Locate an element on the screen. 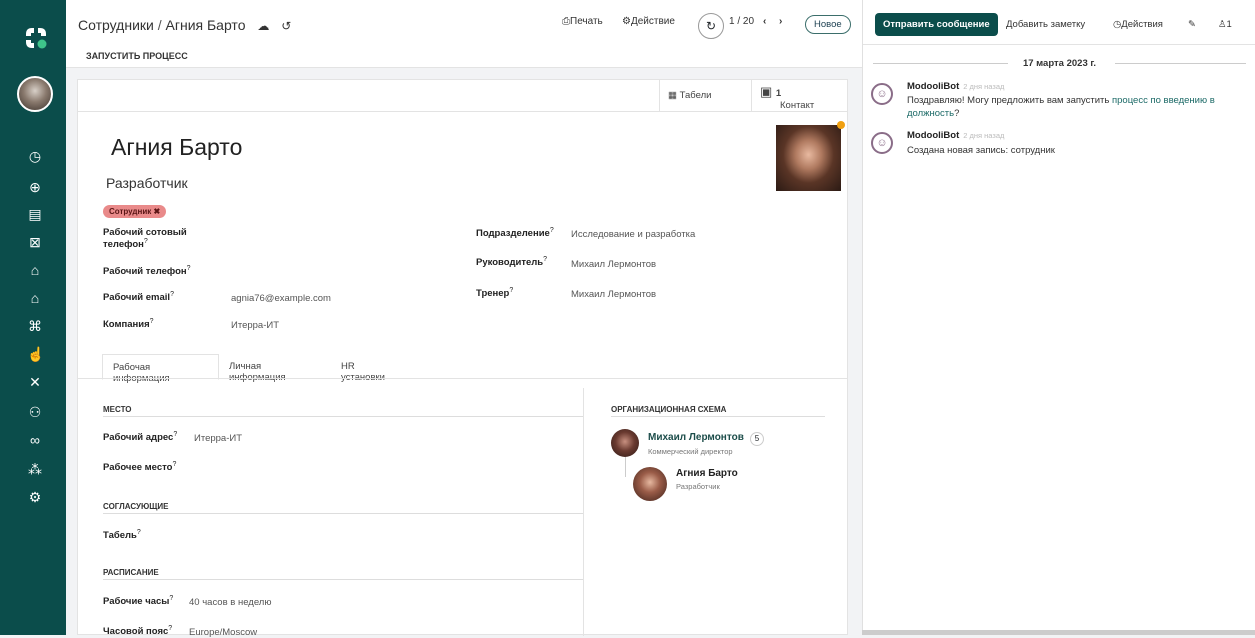 This screenshot has width=1255, height=638. clock-icon: ◷ is located at coordinates (35, 156).